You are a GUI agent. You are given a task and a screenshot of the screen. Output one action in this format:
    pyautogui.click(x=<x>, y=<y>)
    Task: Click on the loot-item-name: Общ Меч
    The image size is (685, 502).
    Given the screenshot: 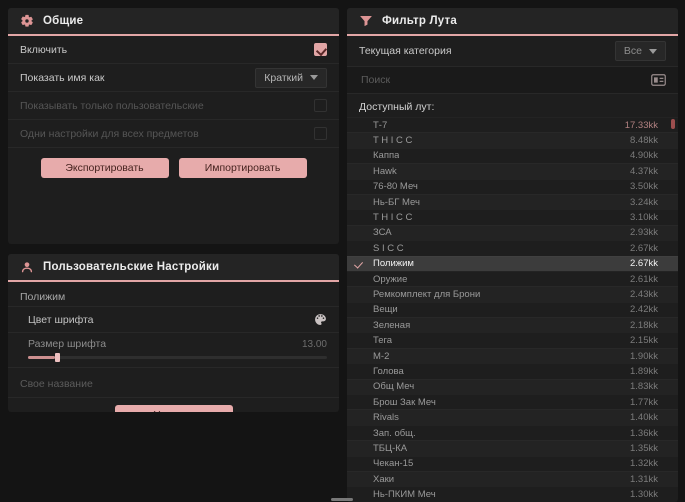 What is the action you would take?
    pyautogui.click(x=394, y=387)
    